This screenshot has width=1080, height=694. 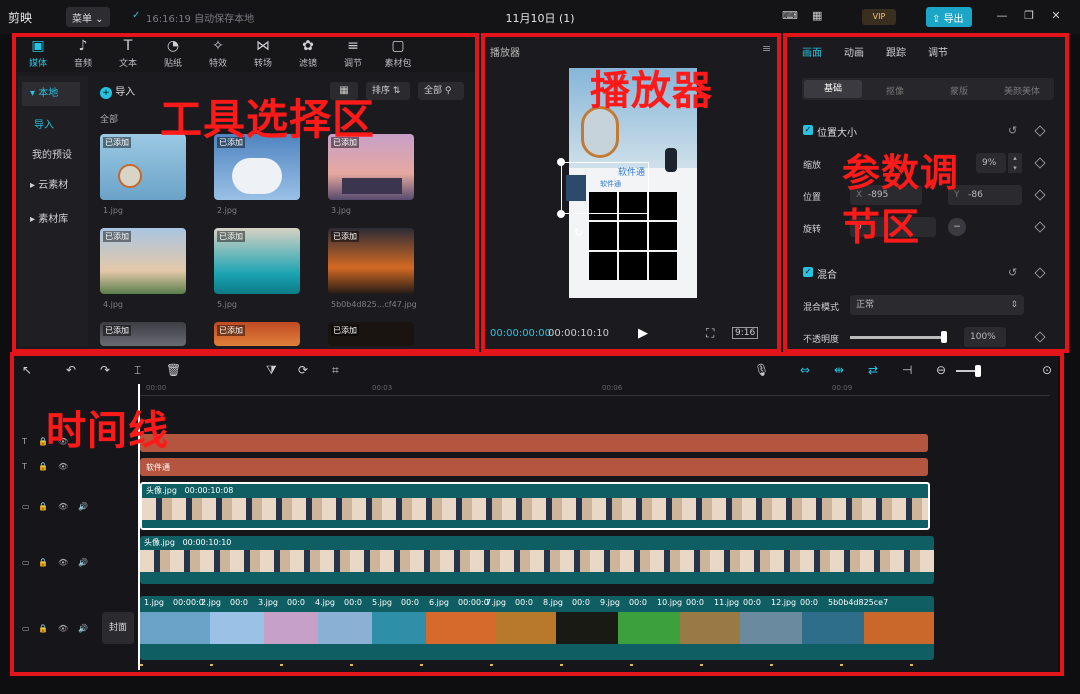 I want to click on fit-icon: ⊙, so click(x=1047, y=370).